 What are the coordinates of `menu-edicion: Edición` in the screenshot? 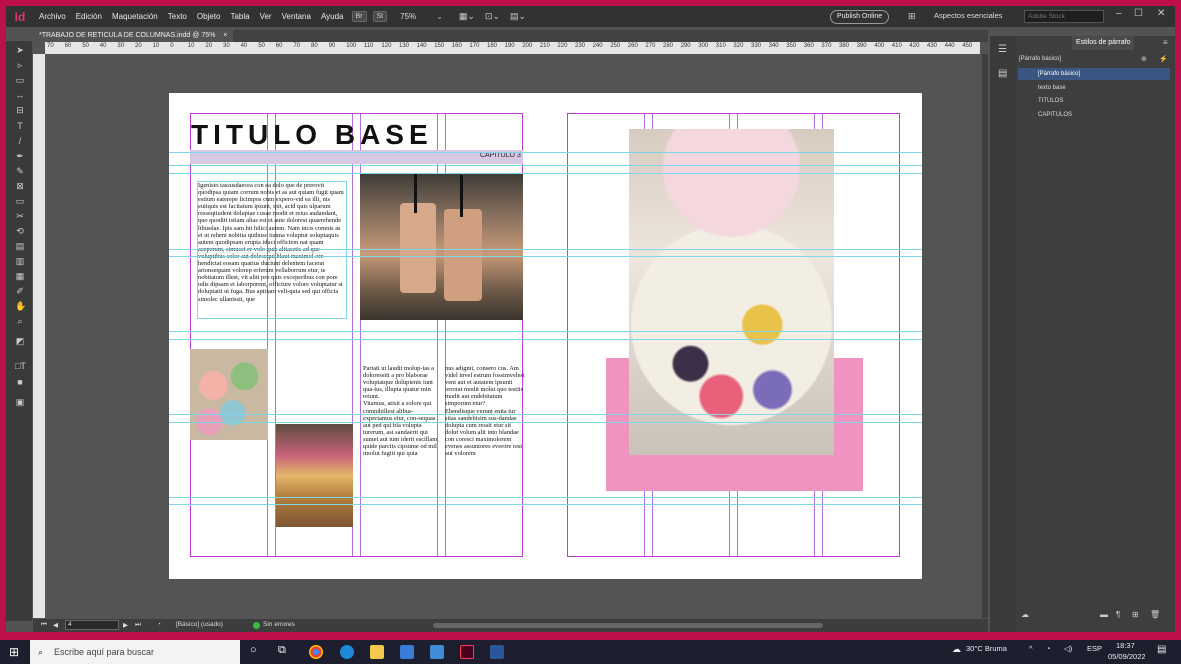 It's located at (89, 16).